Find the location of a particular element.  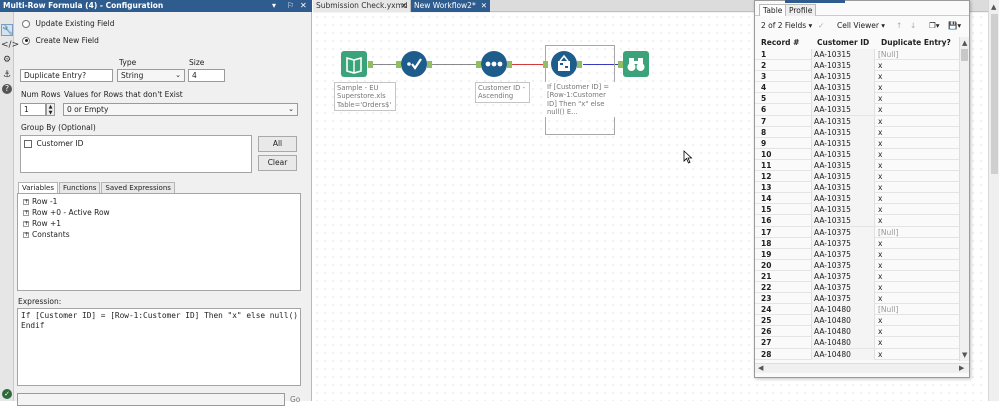

num-rows-stepper: ▲ ▼ is located at coordinates (50, 109).